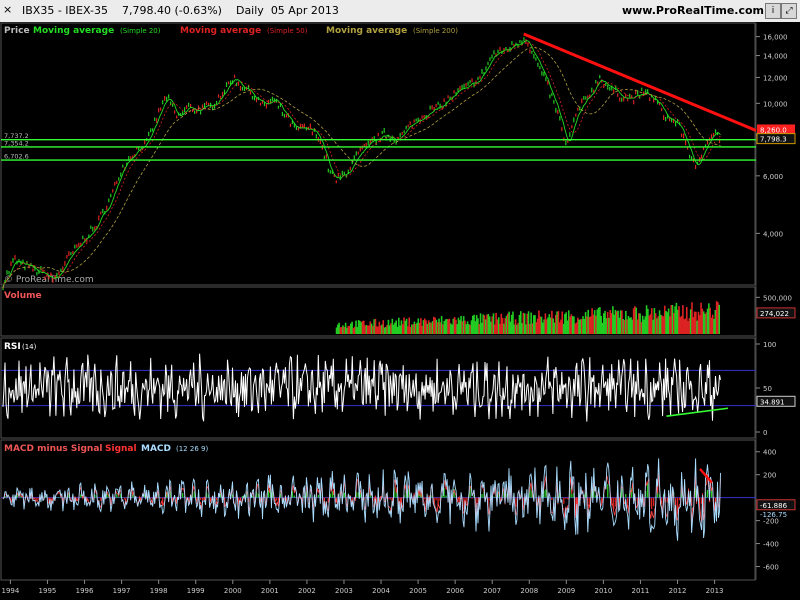 Image resolution: width=800 pixels, height=600 pixels. What do you see at coordinates (777, 298) in the screenshot?
I see `volume-tick-label: 500,000` at bounding box center [777, 298].